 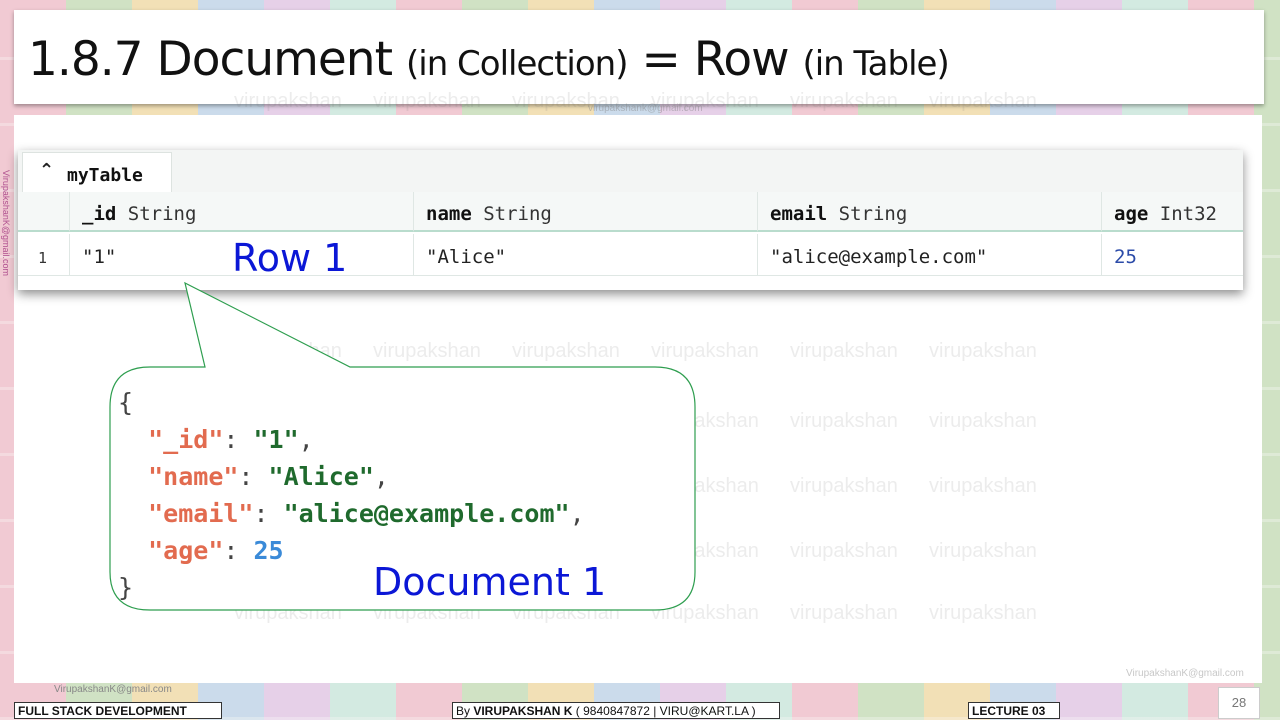 I want to click on lecture-label: LECTURE 03, so click(x=1009, y=711).